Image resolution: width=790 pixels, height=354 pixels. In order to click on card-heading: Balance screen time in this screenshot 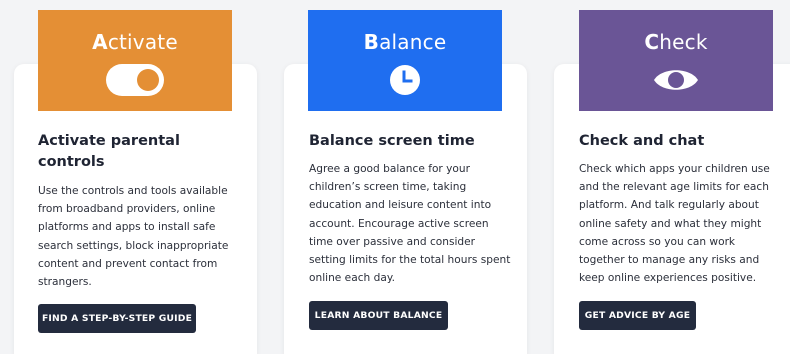, I will do `click(392, 141)`.